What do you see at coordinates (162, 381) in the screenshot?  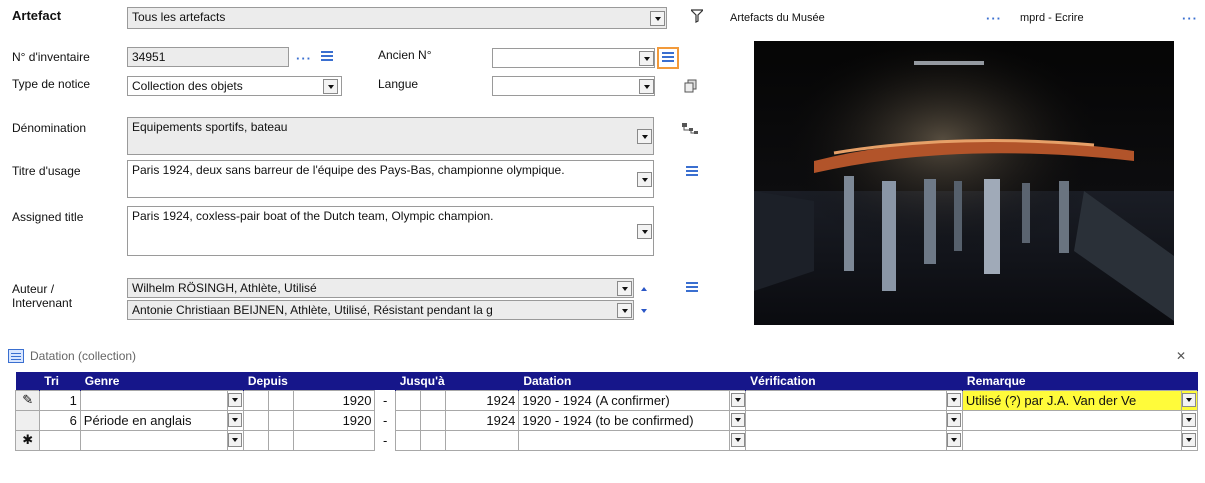 I see `header-genre: Genre` at bounding box center [162, 381].